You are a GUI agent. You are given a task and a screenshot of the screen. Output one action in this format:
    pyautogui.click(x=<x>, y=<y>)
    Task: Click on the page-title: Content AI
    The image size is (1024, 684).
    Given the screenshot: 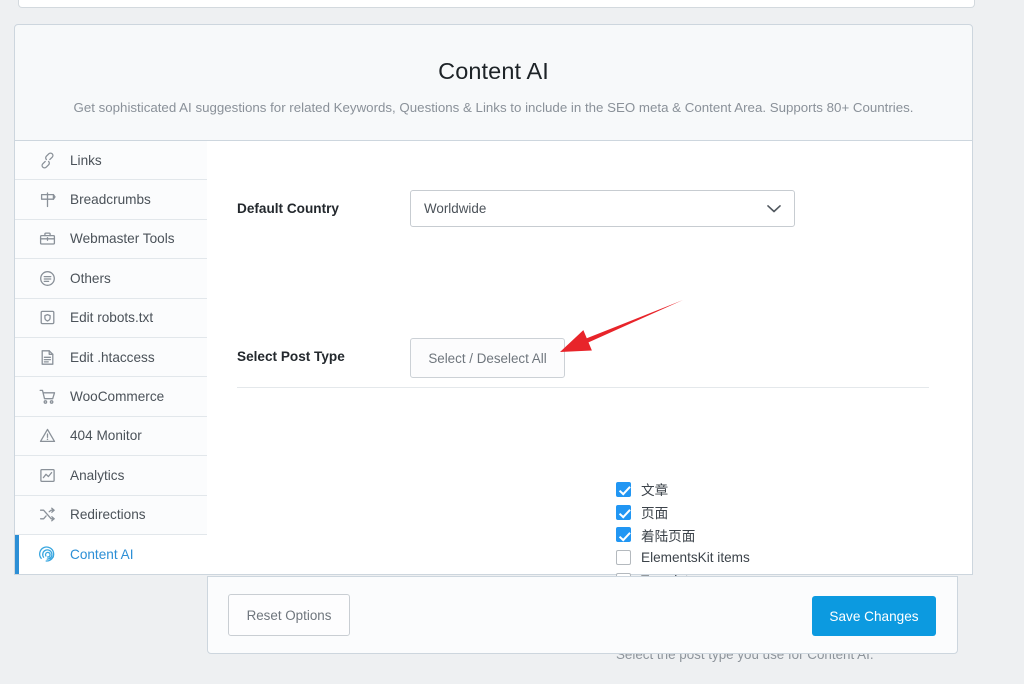 What is the action you would take?
    pyautogui.click(x=493, y=71)
    